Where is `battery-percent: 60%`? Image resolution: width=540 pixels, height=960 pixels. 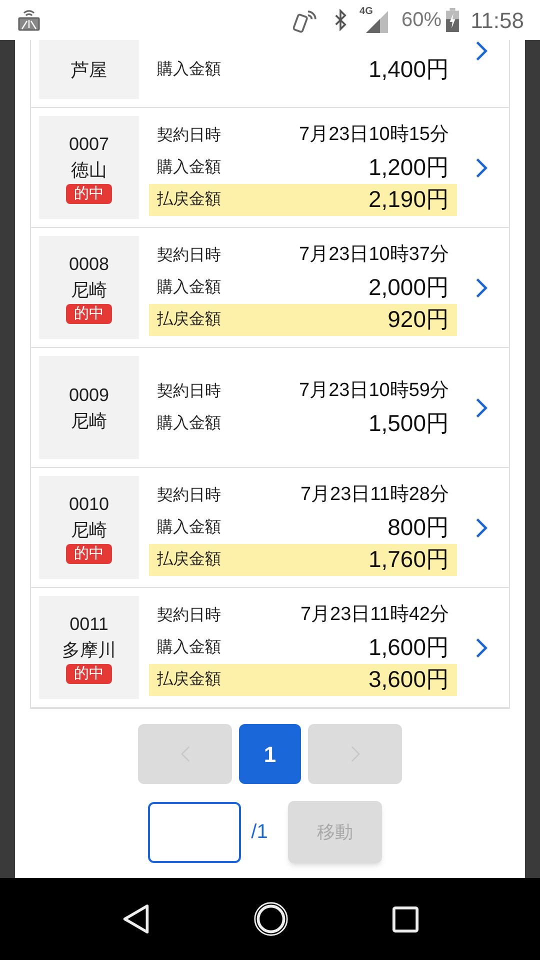
battery-percent: 60% is located at coordinates (422, 20).